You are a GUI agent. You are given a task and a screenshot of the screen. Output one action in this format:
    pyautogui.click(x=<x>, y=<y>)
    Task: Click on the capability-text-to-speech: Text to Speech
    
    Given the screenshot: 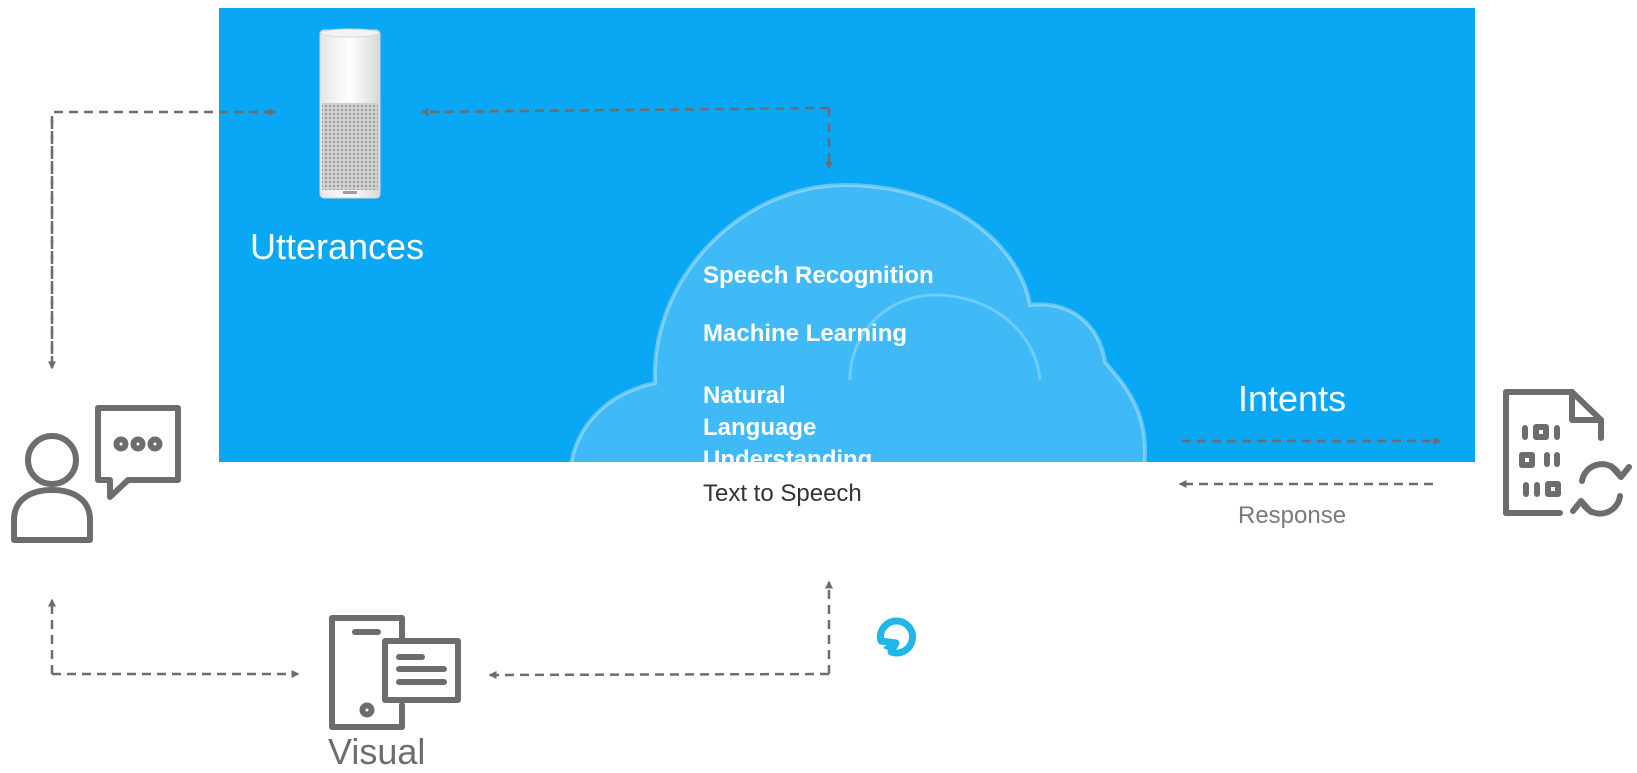 What is the action you would take?
    pyautogui.click(x=782, y=493)
    